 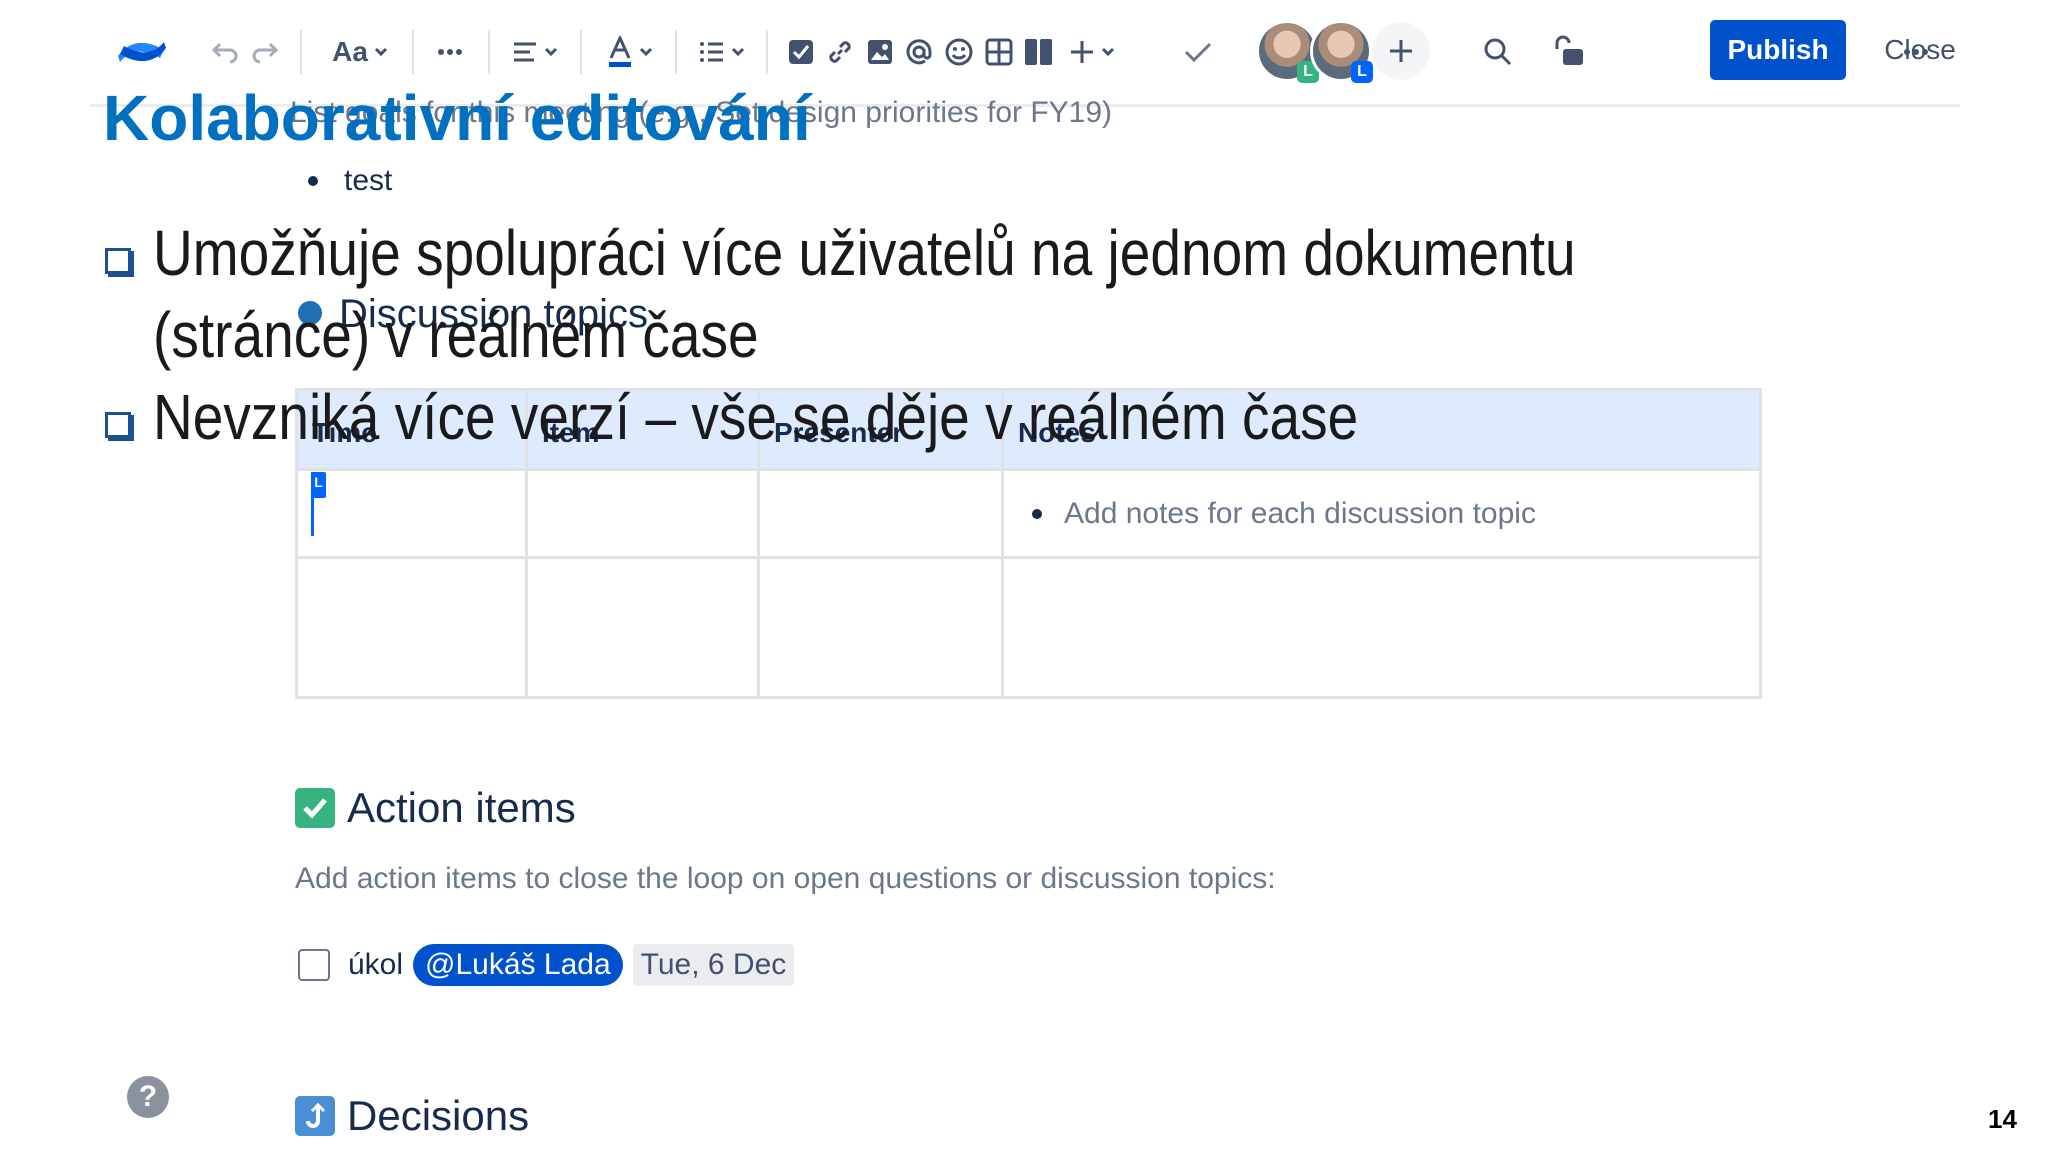 I want to click on collaborator-badge: L, so click(x=1362, y=72).